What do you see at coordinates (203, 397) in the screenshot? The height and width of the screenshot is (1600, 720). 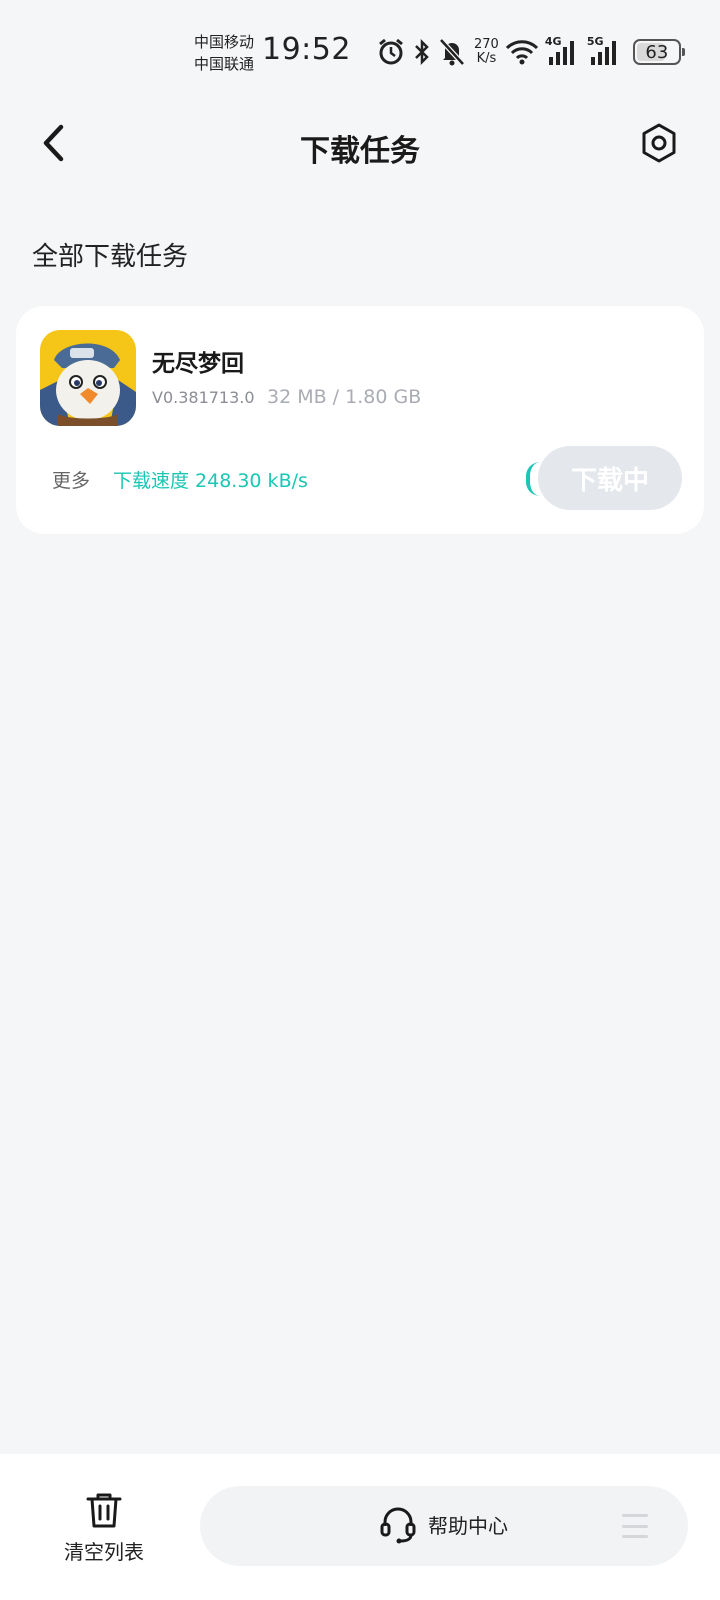 I see `app-version: V0.381713.0` at bounding box center [203, 397].